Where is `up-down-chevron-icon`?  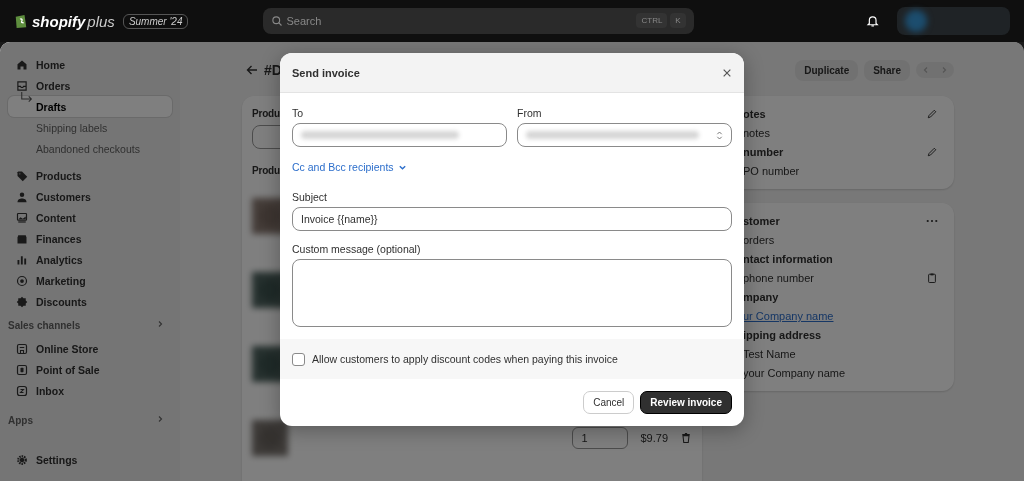
up-down-chevron-icon is located at coordinates (719, 135).